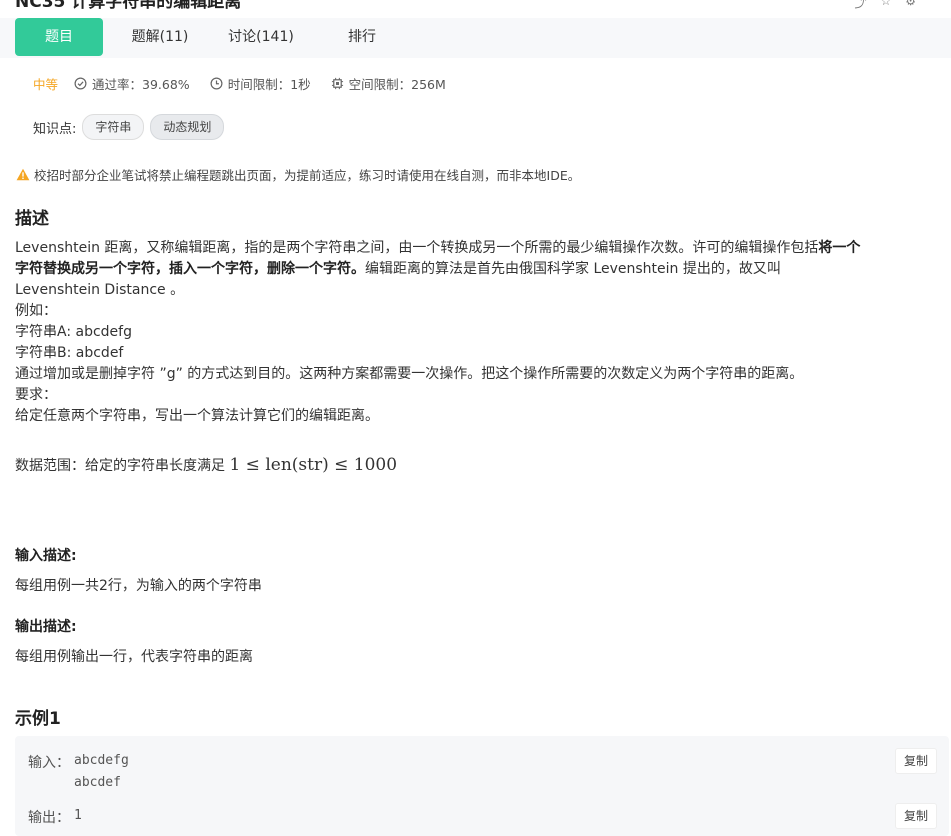  Describe the element at coordinates (916, 761) in the screenshot. I see `copy-input-button: 复制` at that location.